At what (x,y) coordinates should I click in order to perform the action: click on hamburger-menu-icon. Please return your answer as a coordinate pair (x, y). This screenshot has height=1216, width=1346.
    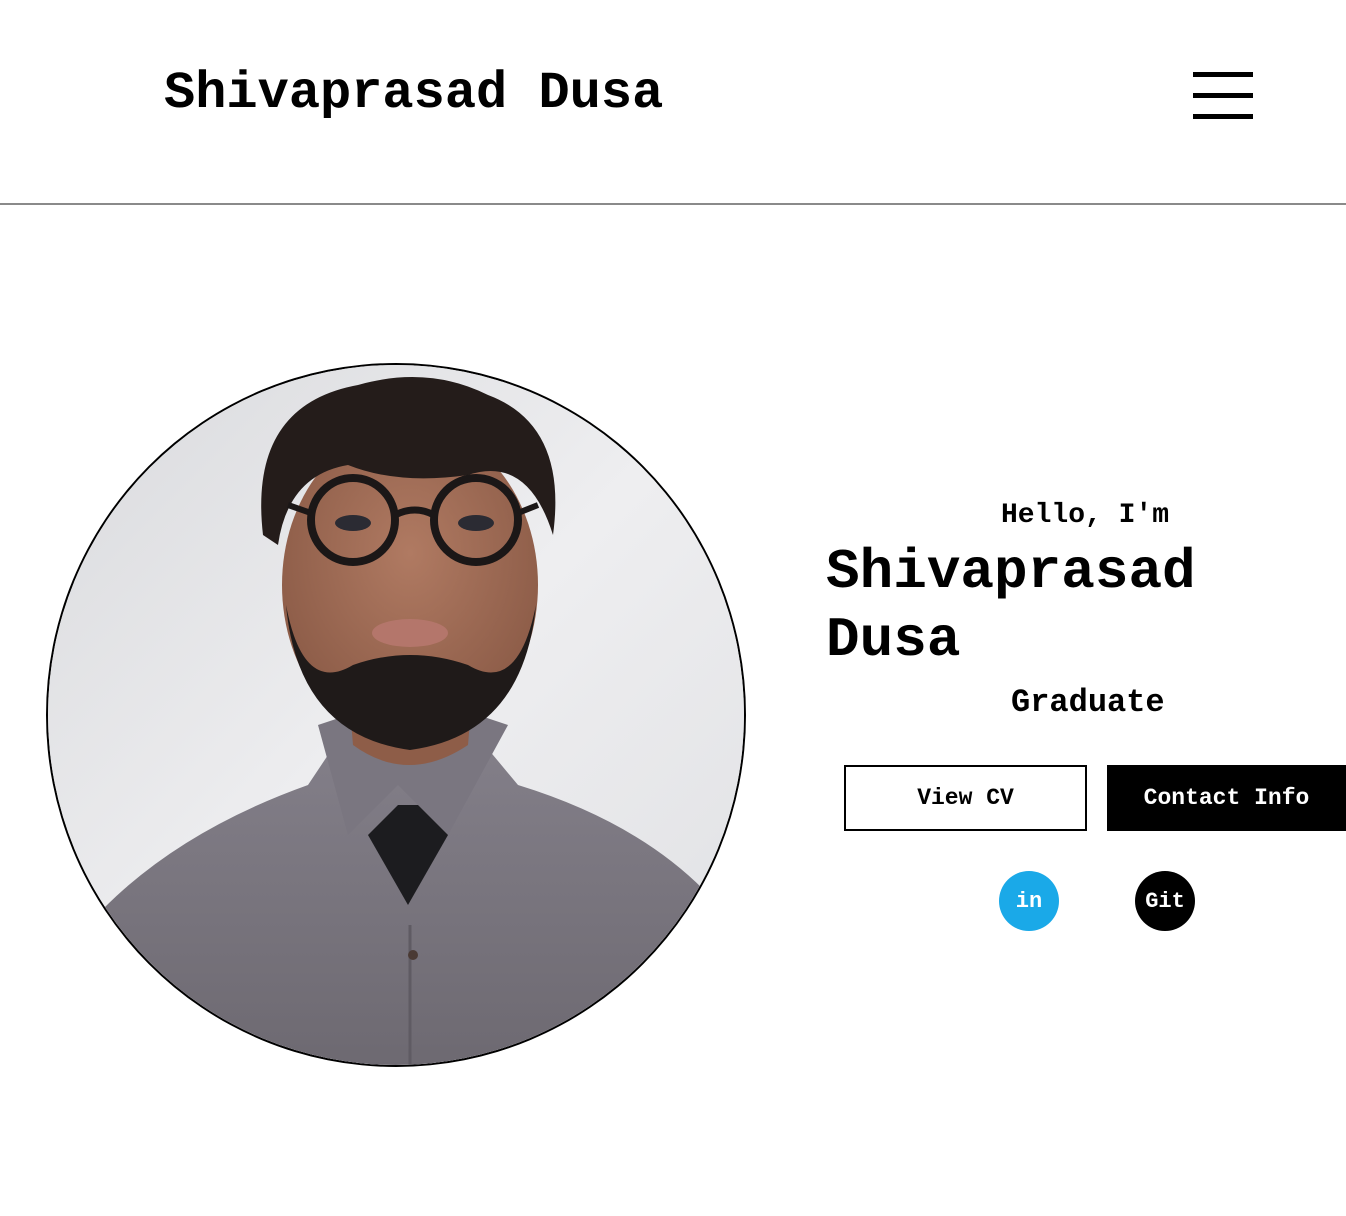
    Looking at the image, I should click on (1223, 96).